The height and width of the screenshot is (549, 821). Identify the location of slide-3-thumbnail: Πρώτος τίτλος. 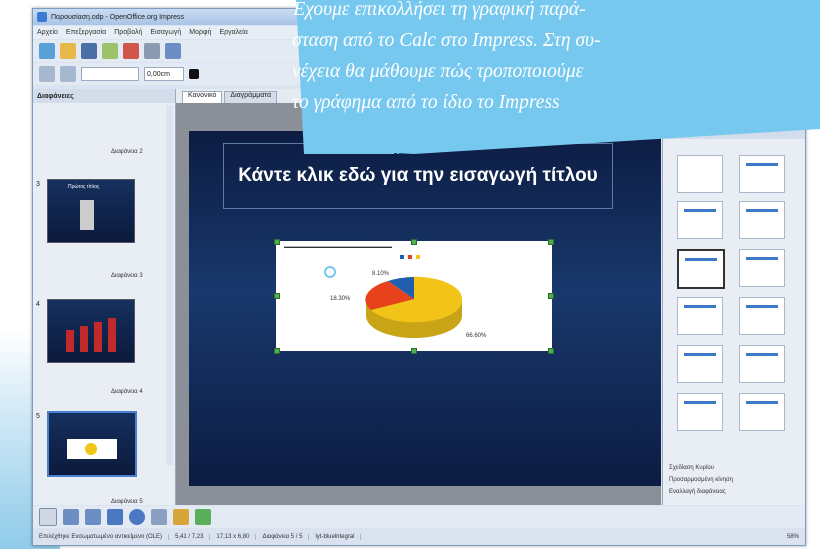
(91, 211).